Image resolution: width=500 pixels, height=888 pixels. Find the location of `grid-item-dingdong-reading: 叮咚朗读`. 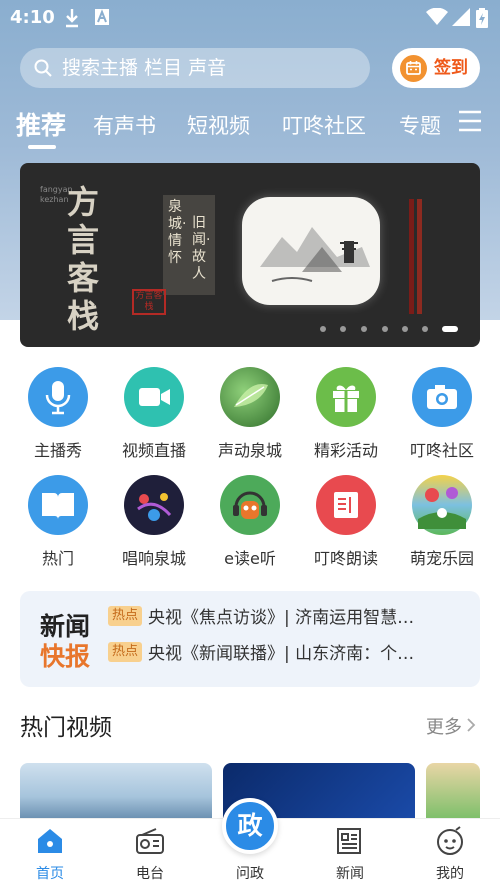

grid-item-dingdong-reading: 叮咚朗读 is located at coordinates (346, 525).